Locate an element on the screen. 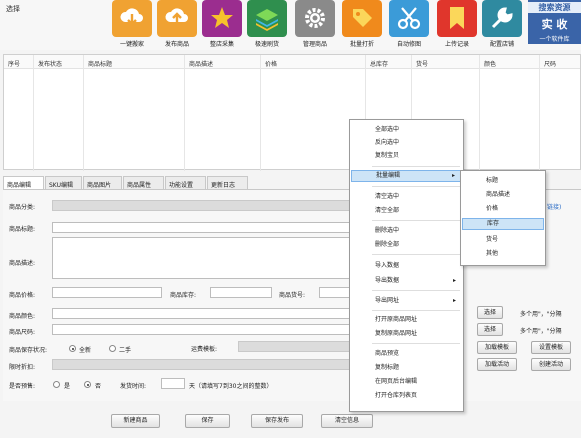 This screenshot has width=581, height=438. tab-product-edit: 商品编辑 is located at coordinates (23, 182).